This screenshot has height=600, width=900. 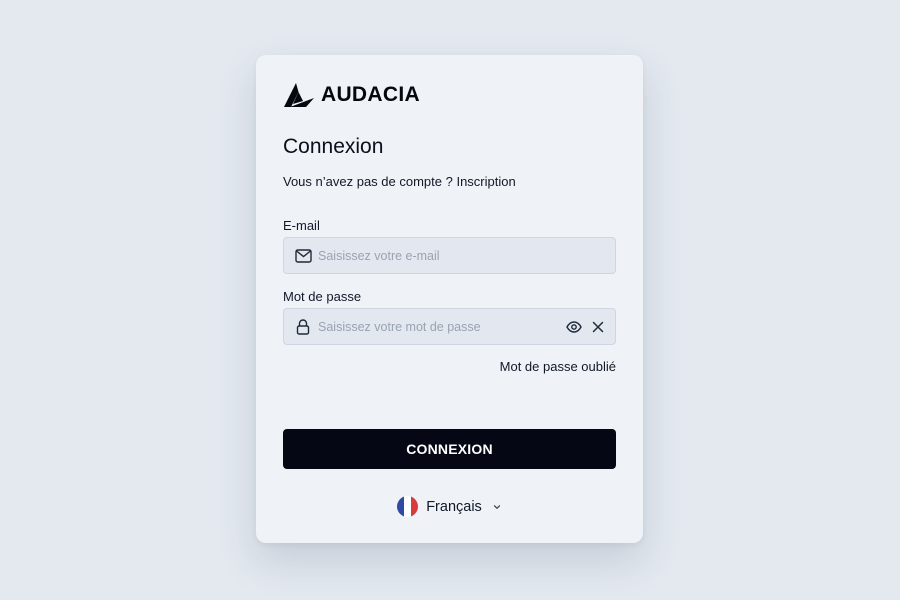 What do you see at coordinates (303, 256) in the screenshot?
I see `envelope-icon` at bounding box center [303, 256].